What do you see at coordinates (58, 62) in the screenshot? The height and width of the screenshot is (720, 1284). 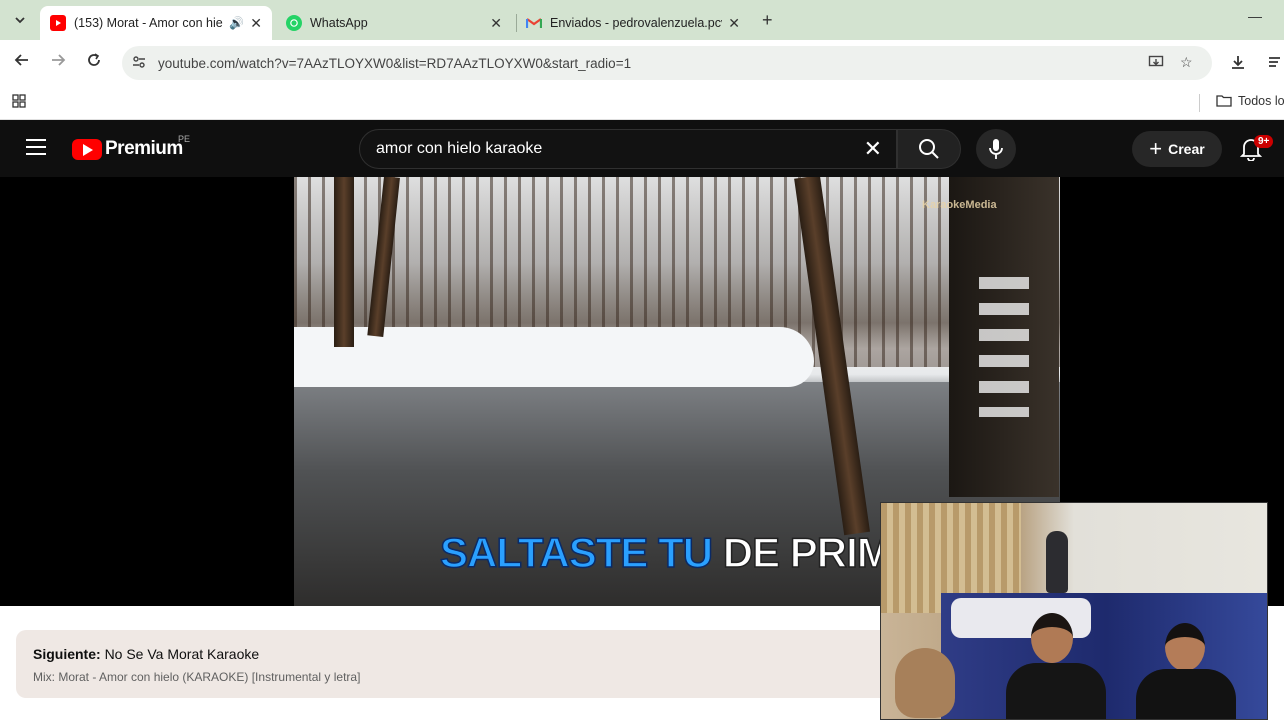 I see `forward-icon` at bounding box center [58, 62].